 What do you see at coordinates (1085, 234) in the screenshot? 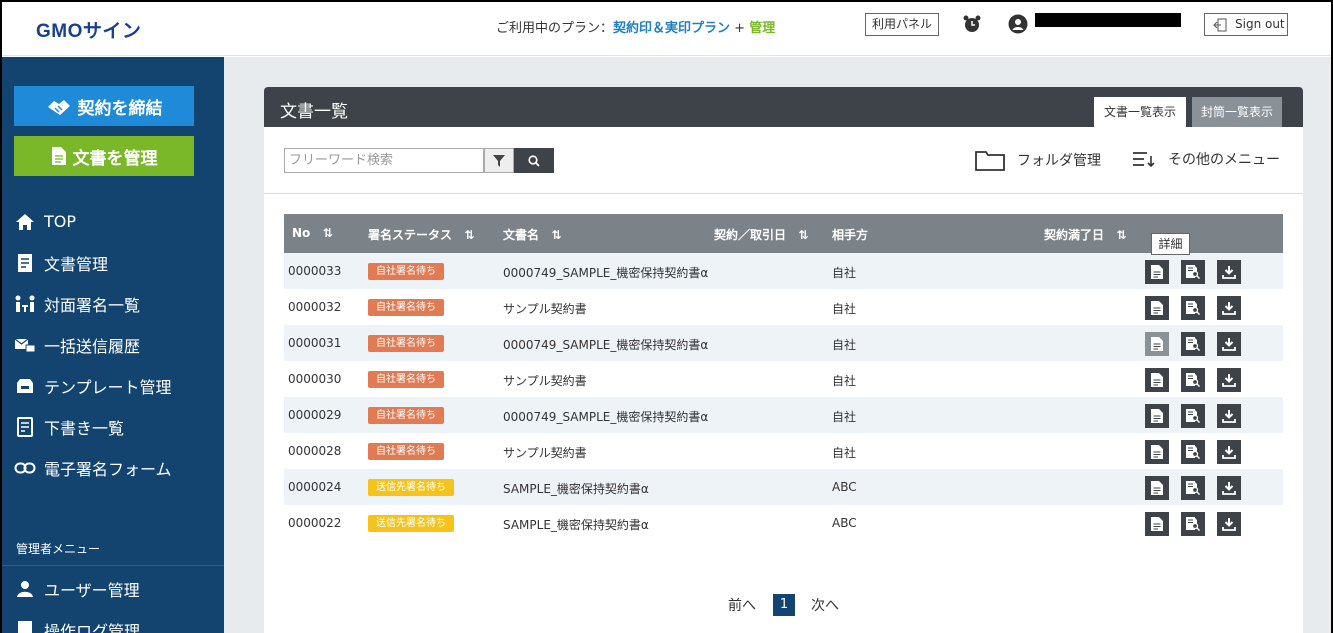
I see `header-expiry-date: 契約満了日 ⇅` at bounding box center [1085, 234].